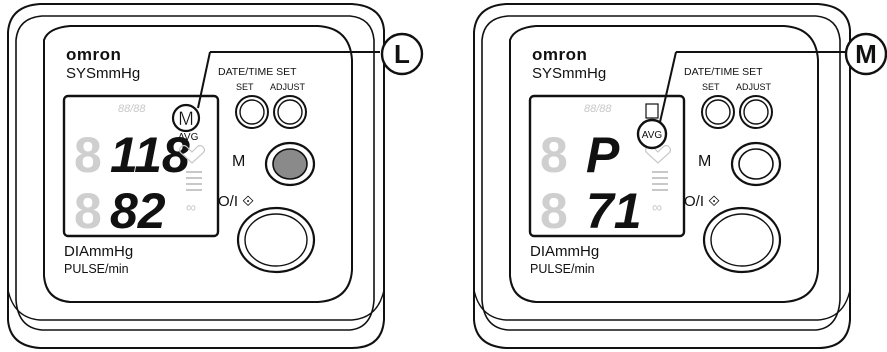 Image resolution: width=887 pixels, height=352 pixels. What do you see at coordinates (603, 155) in the screenshot?
I see `sys-value: P` at bounding box center [603, 155].